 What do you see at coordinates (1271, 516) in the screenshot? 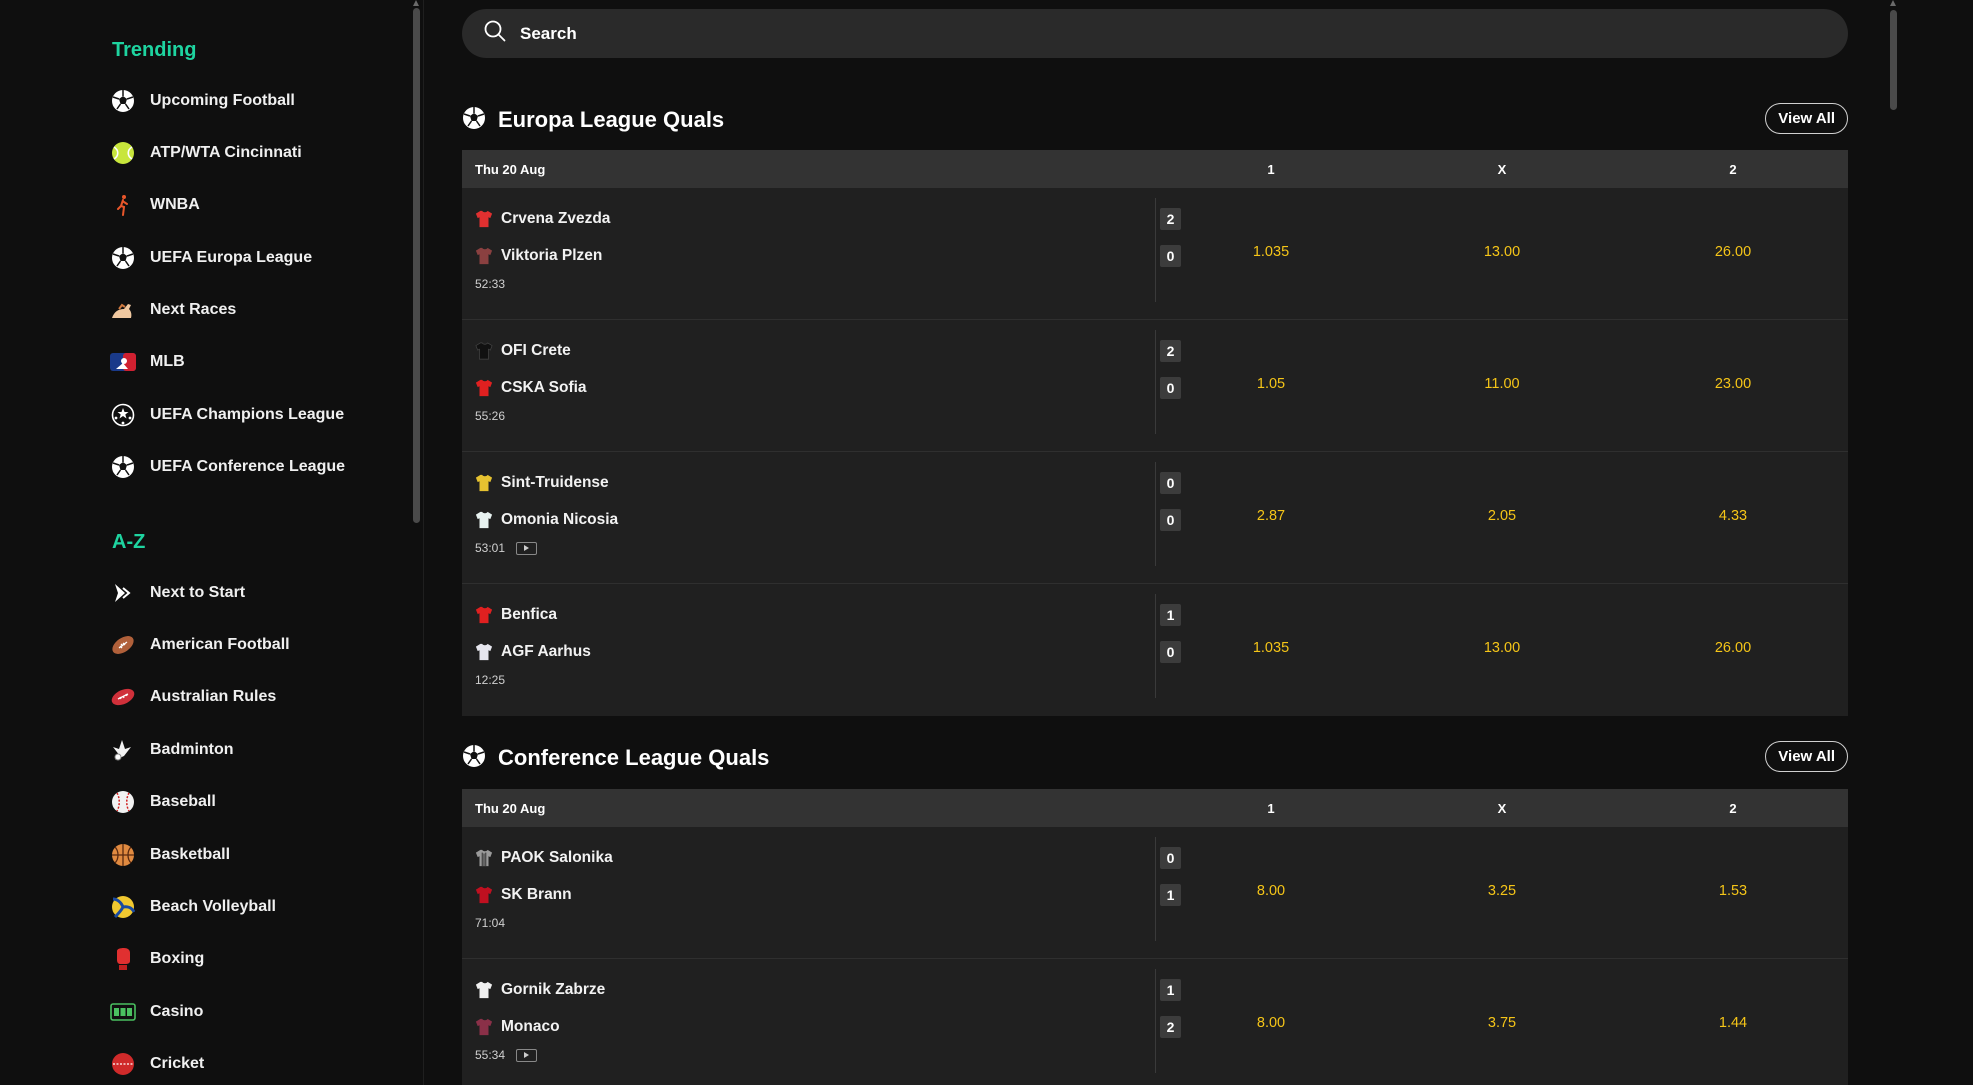
I see `odds-home: 2.87` at bounding box center [1271, 516].